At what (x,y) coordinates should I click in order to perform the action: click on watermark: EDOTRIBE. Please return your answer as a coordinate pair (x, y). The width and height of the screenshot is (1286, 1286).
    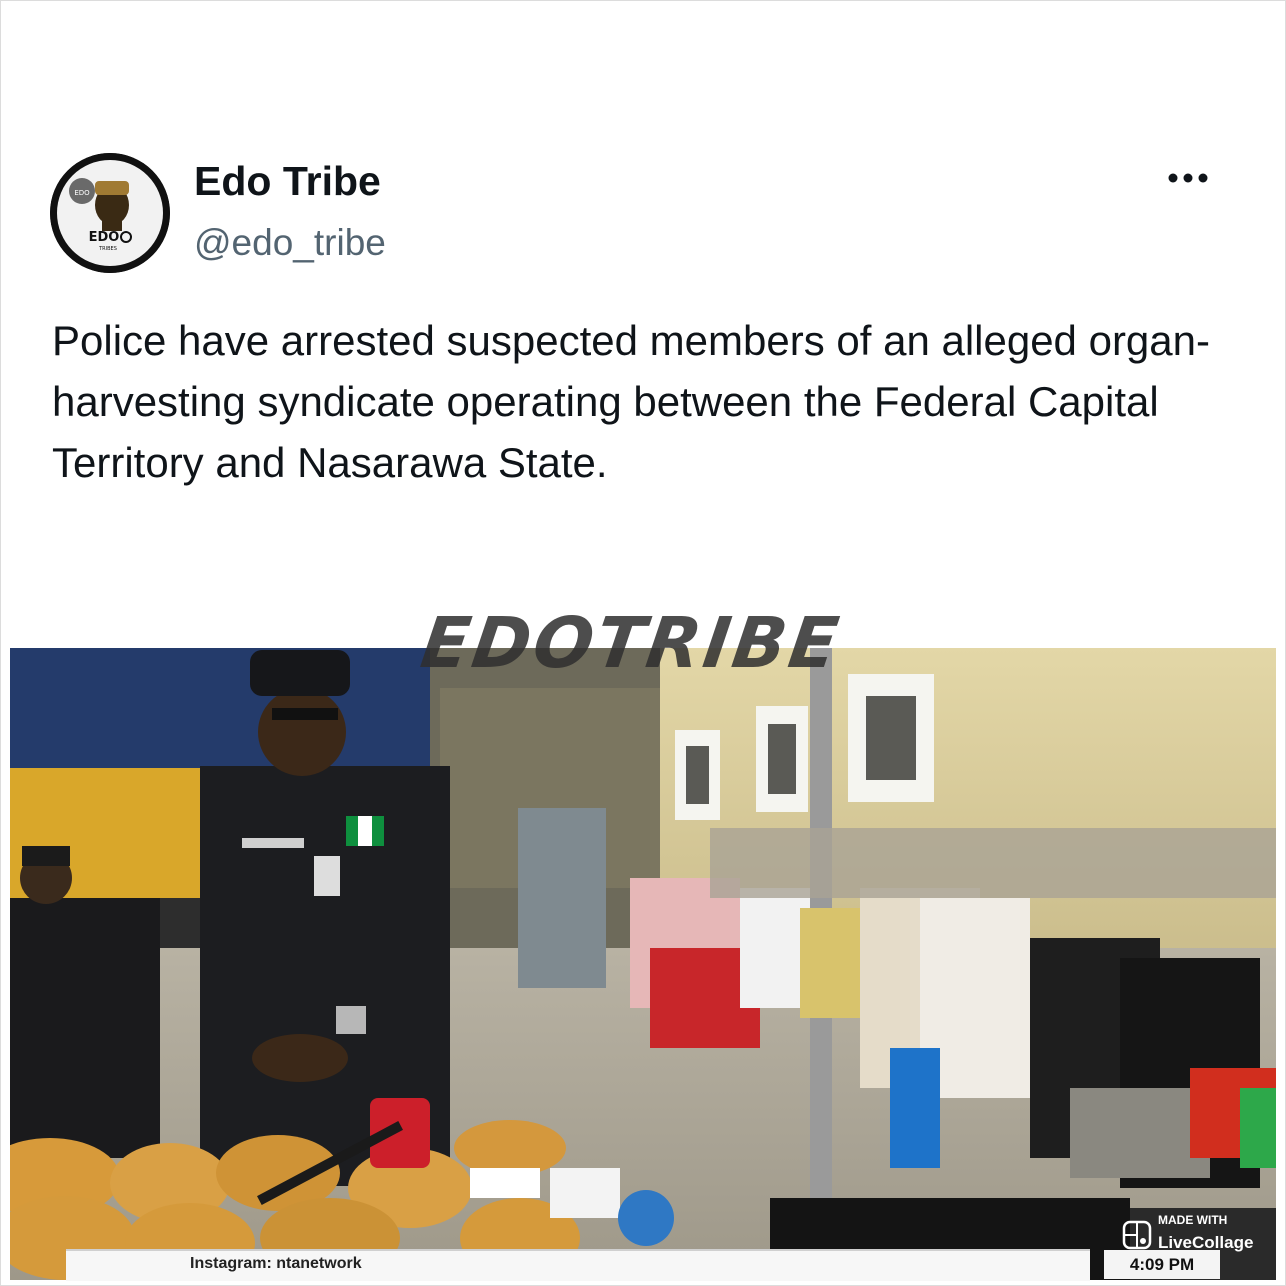
    Looking at the image, I should click on (631, 643).